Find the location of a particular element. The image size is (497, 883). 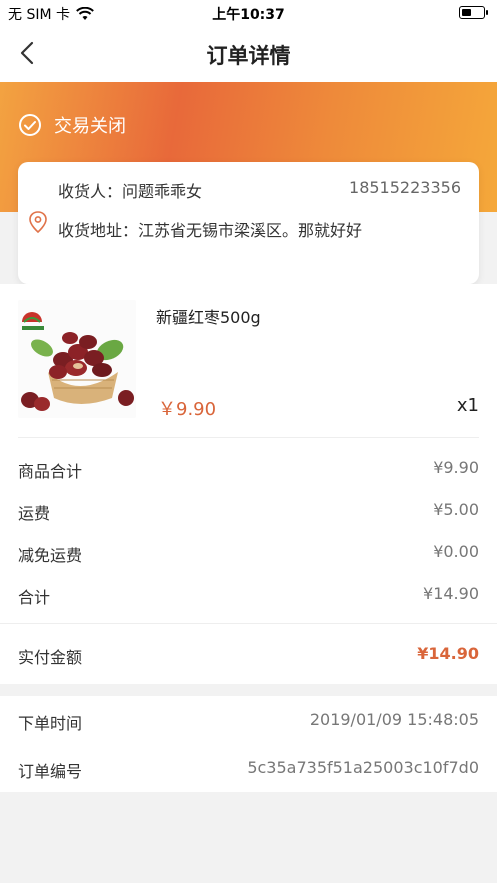

order-time-value: 2019/01/09 15:48:05 is located at coordinates (394, 719).